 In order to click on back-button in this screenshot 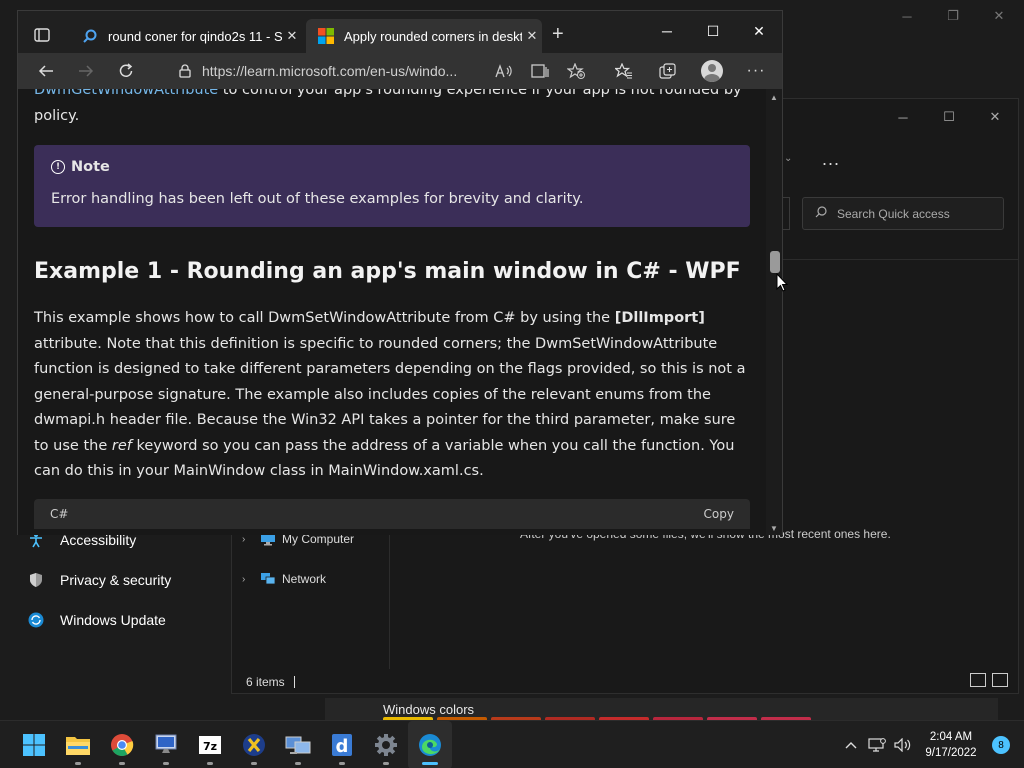, I will do `click(46, 71)`.